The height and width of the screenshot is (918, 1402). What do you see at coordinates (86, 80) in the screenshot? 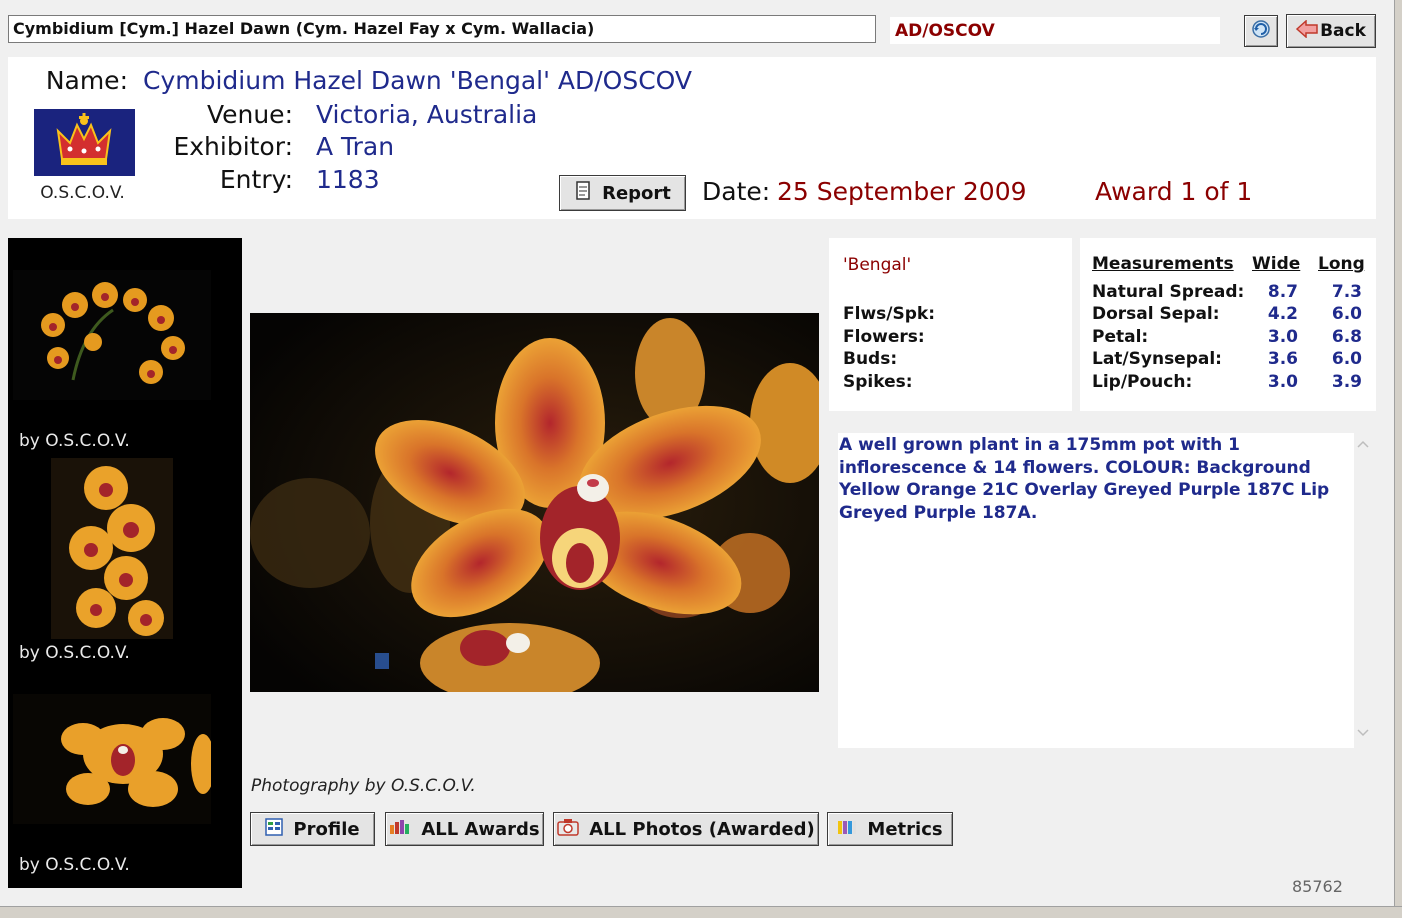
I see `name-label: Name:` at bounding box center [86, 80].